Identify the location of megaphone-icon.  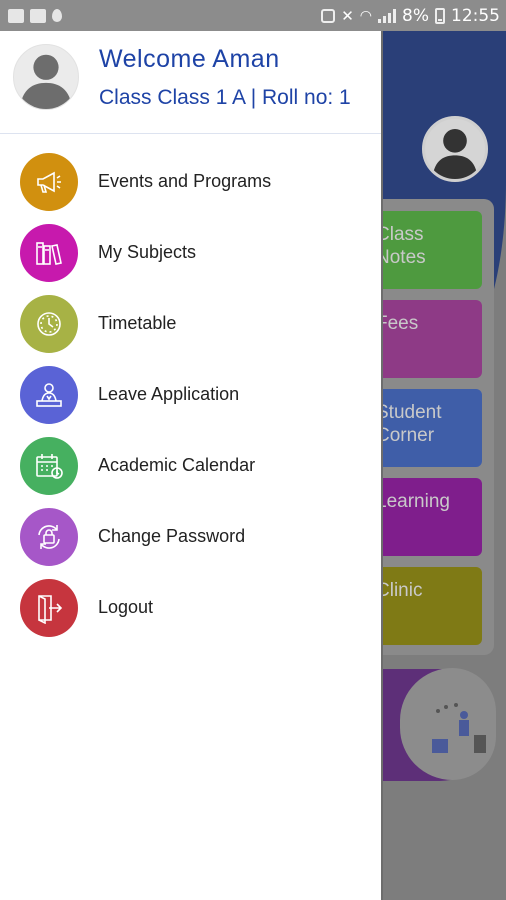
(49, 182).